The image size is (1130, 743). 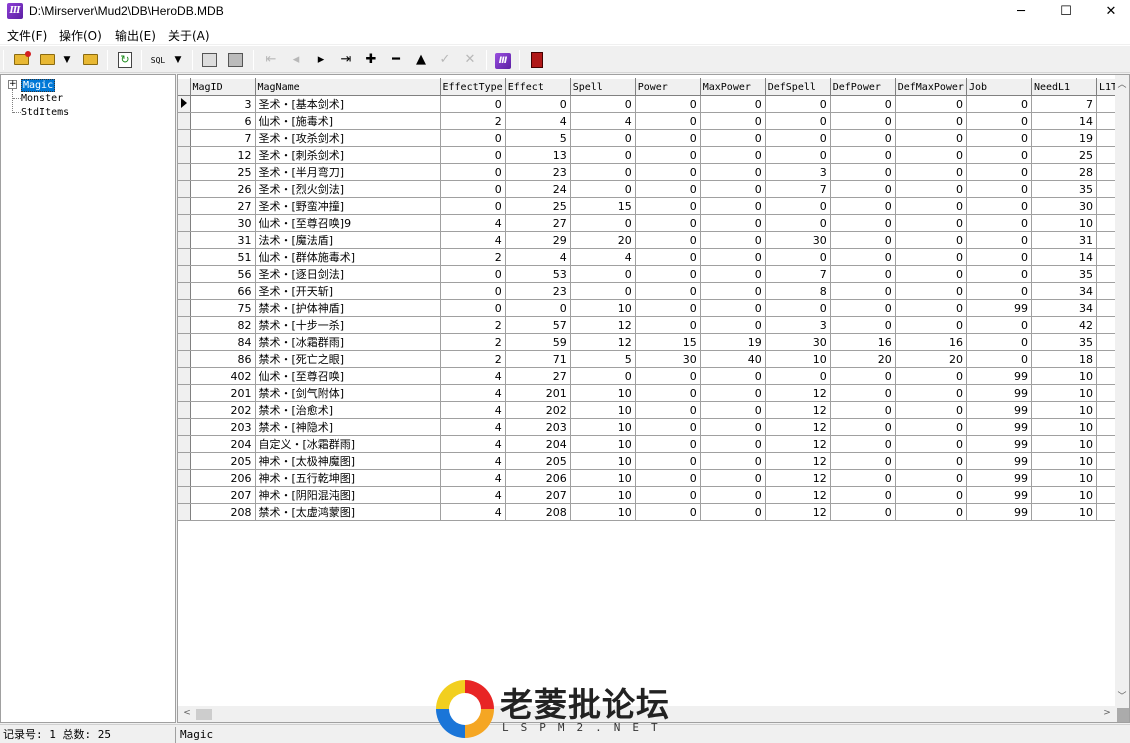 I want to click on grid-cell: 42, so click(x=1064, y=325).